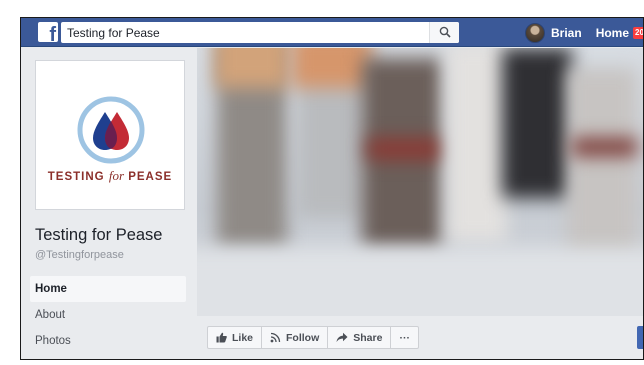 The image size is (644, 365). Describe the element at coordinates (252, 68) in the screenshot. I see `cover-blur-vial-1-cap` at that location.